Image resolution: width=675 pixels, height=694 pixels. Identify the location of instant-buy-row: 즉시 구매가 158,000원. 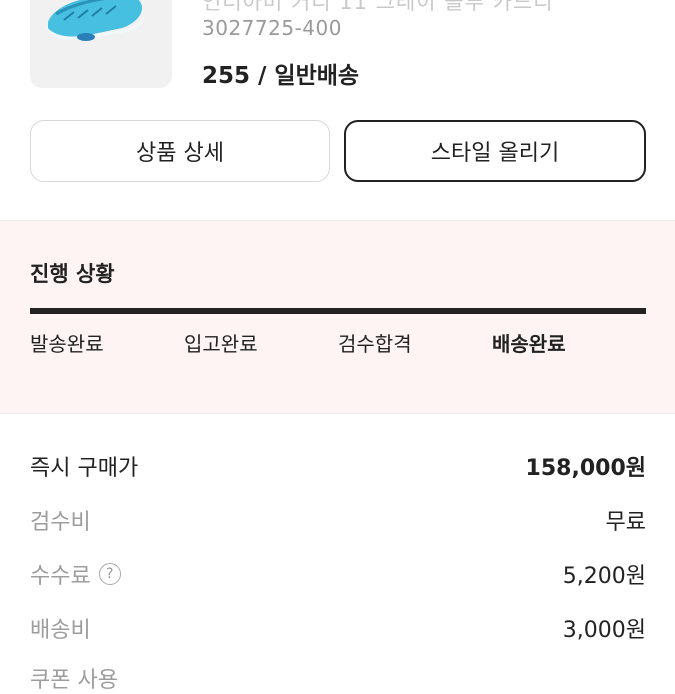
(338, 466).